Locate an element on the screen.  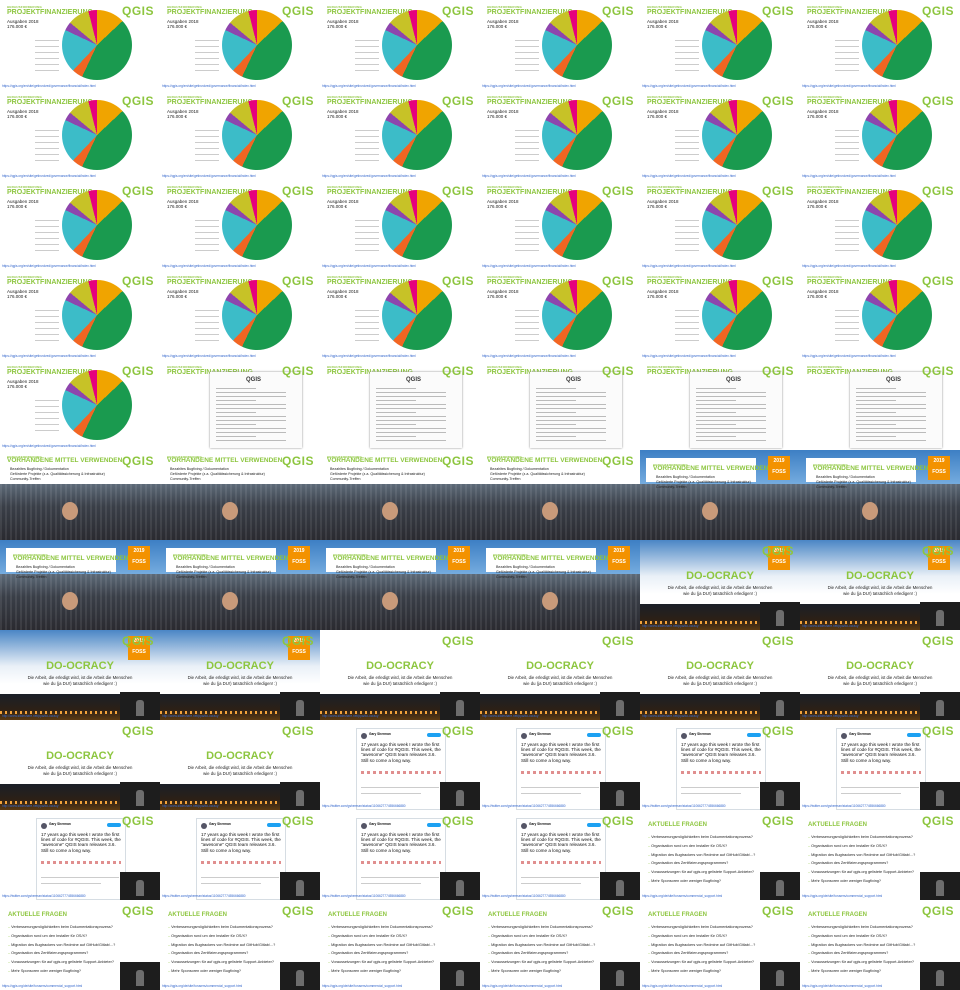
legend-lines is located at coordinates (207, 238).